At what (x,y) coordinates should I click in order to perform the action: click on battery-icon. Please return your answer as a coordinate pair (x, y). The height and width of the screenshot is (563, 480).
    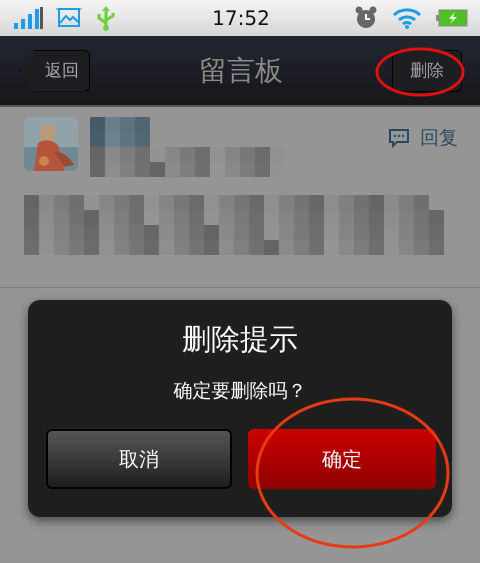
    Looking at the image, I should click on (452, 18).